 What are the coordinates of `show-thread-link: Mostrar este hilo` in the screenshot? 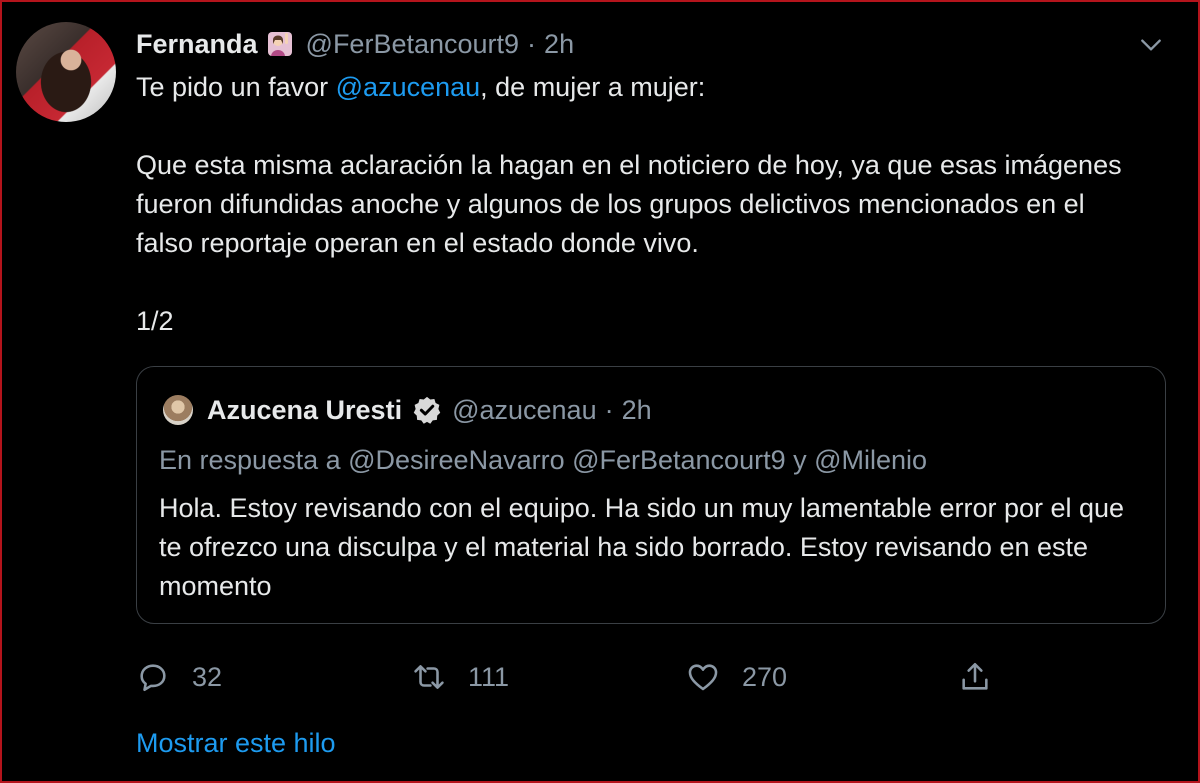 It's located at (236, 743).